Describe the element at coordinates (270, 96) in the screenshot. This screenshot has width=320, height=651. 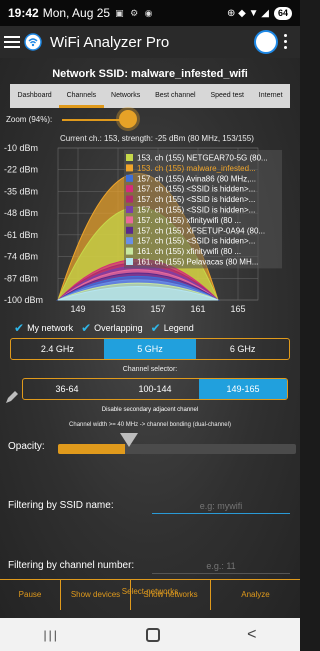
I see `tab-internet: Internet` at that location.